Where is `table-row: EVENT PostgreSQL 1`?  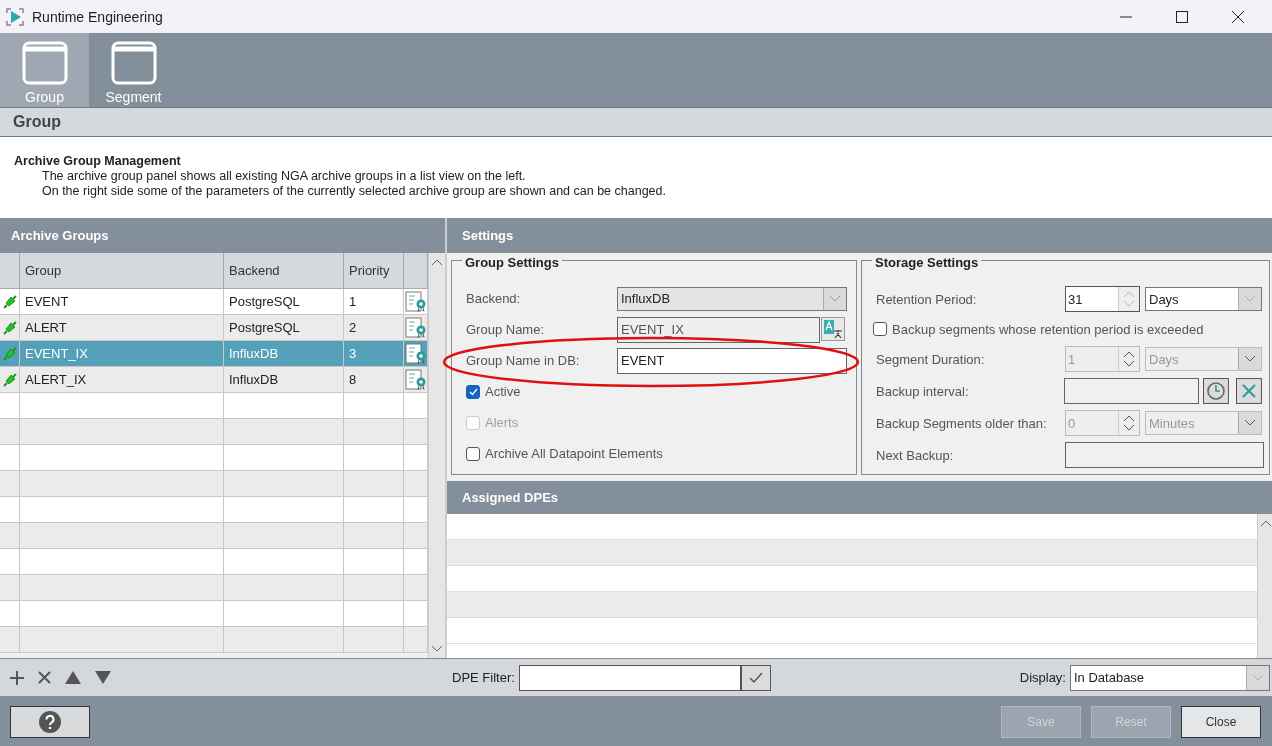 table-row: EVENT PostgreSQL 1 is located at coordinates (214, 302).